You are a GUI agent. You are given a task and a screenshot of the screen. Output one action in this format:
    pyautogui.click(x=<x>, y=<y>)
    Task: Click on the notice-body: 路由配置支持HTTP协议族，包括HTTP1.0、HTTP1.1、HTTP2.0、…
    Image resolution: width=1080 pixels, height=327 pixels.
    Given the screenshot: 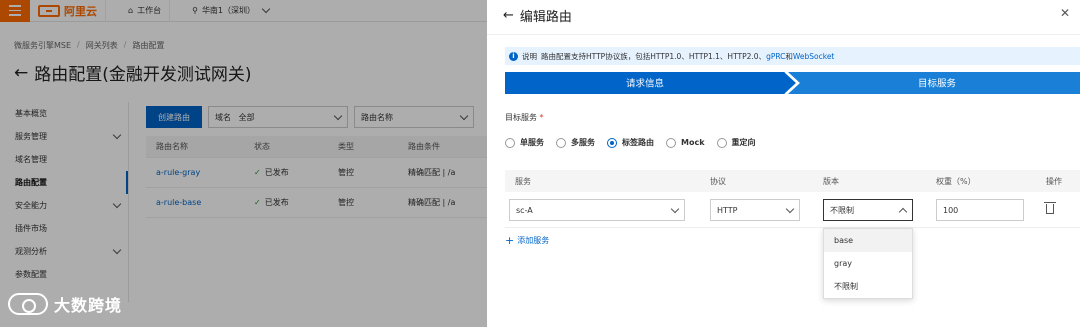 What is the action you would take?
    pyautogui.click(x=687, y=56)
    